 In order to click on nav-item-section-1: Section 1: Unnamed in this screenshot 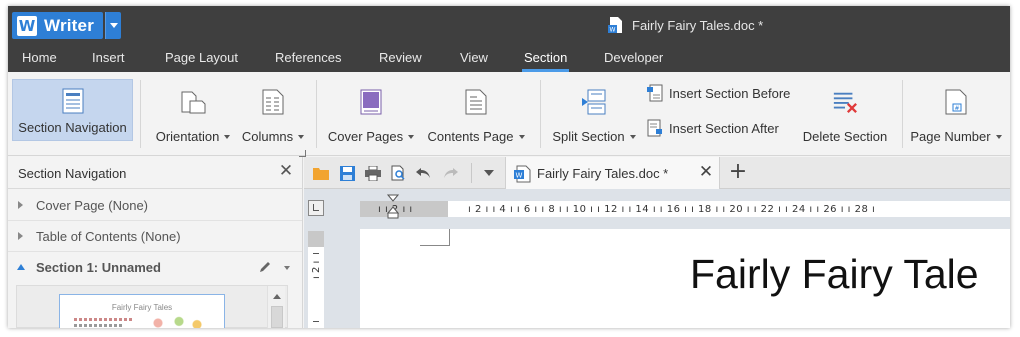, I will do `click(155, 267)`.